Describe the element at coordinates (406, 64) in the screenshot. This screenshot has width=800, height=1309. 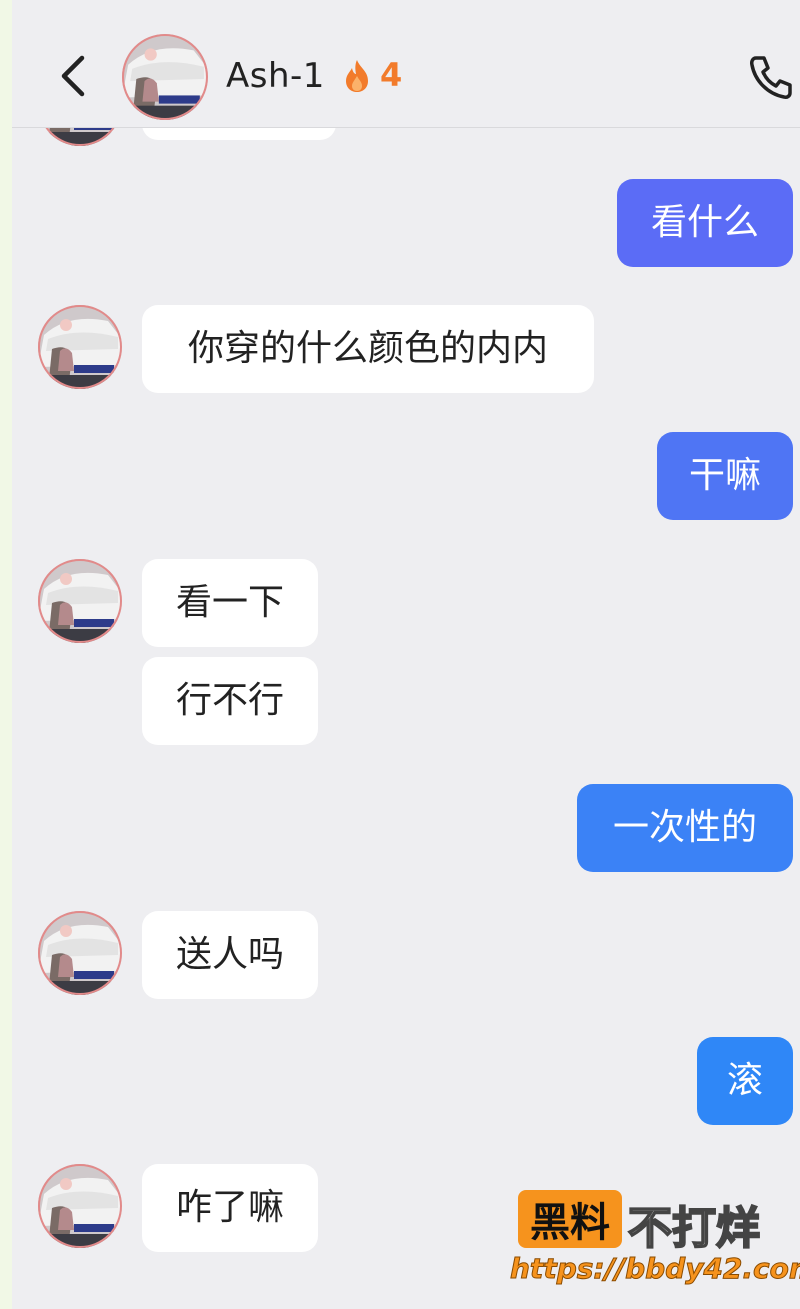
I see `chat-header: Ash-1 4` at that location.